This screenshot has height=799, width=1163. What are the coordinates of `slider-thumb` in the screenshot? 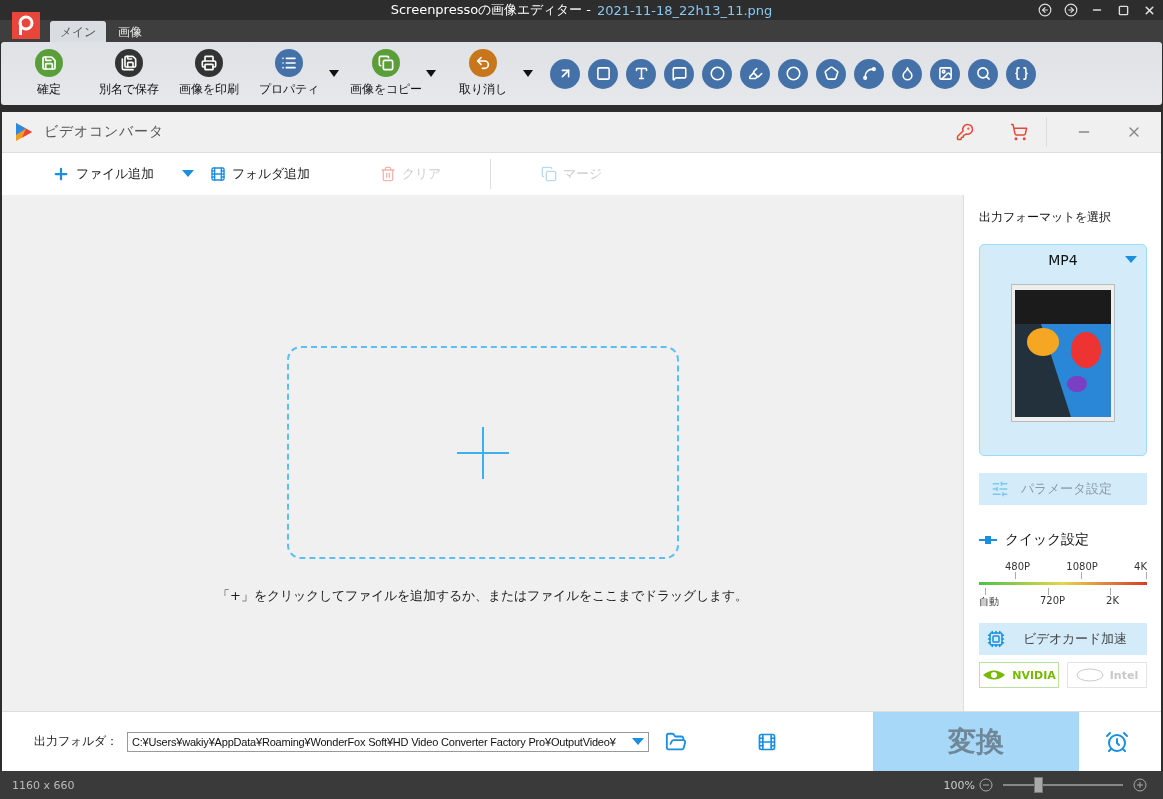 It's located at (1038, 785).